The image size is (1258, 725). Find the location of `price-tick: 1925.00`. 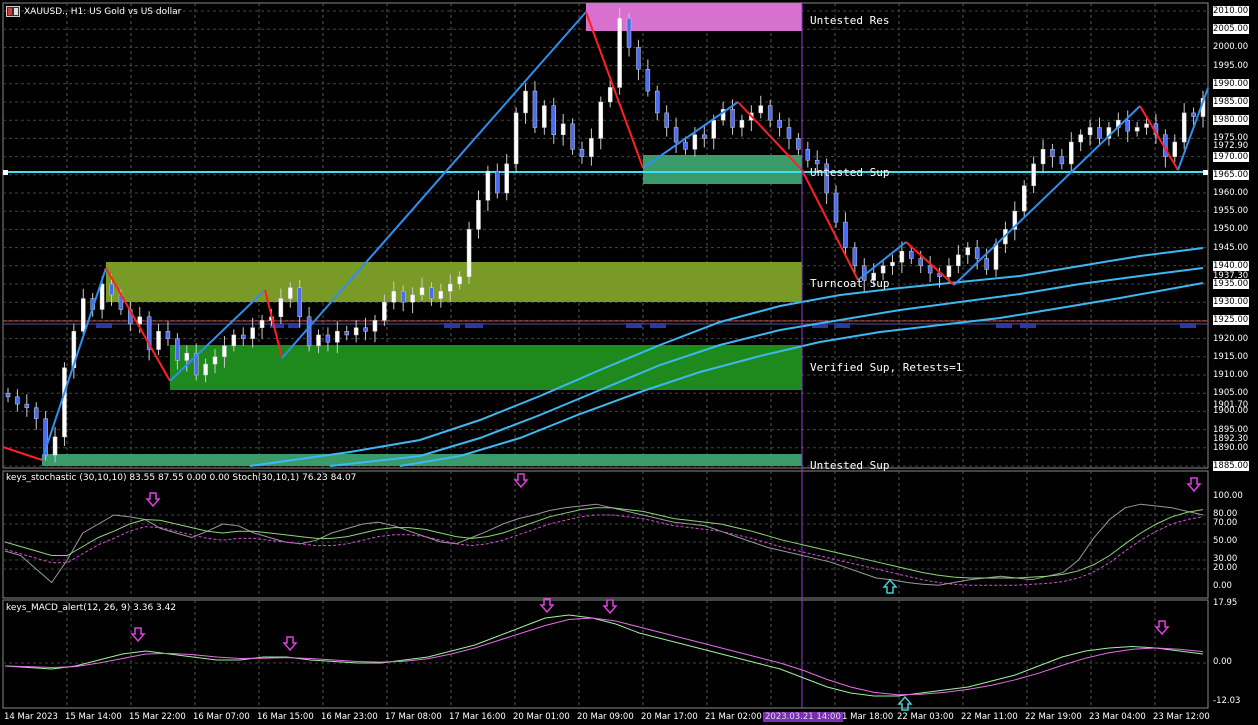

price-tick: 1925.00 is located at coordinates (1231, 320).